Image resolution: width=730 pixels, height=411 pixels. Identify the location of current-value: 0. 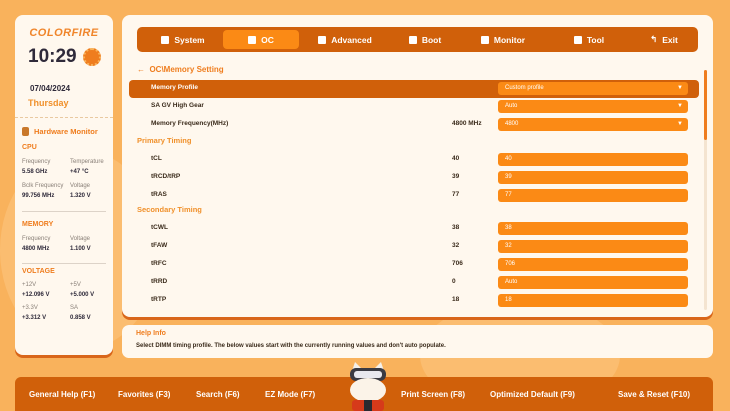
(454, 281).